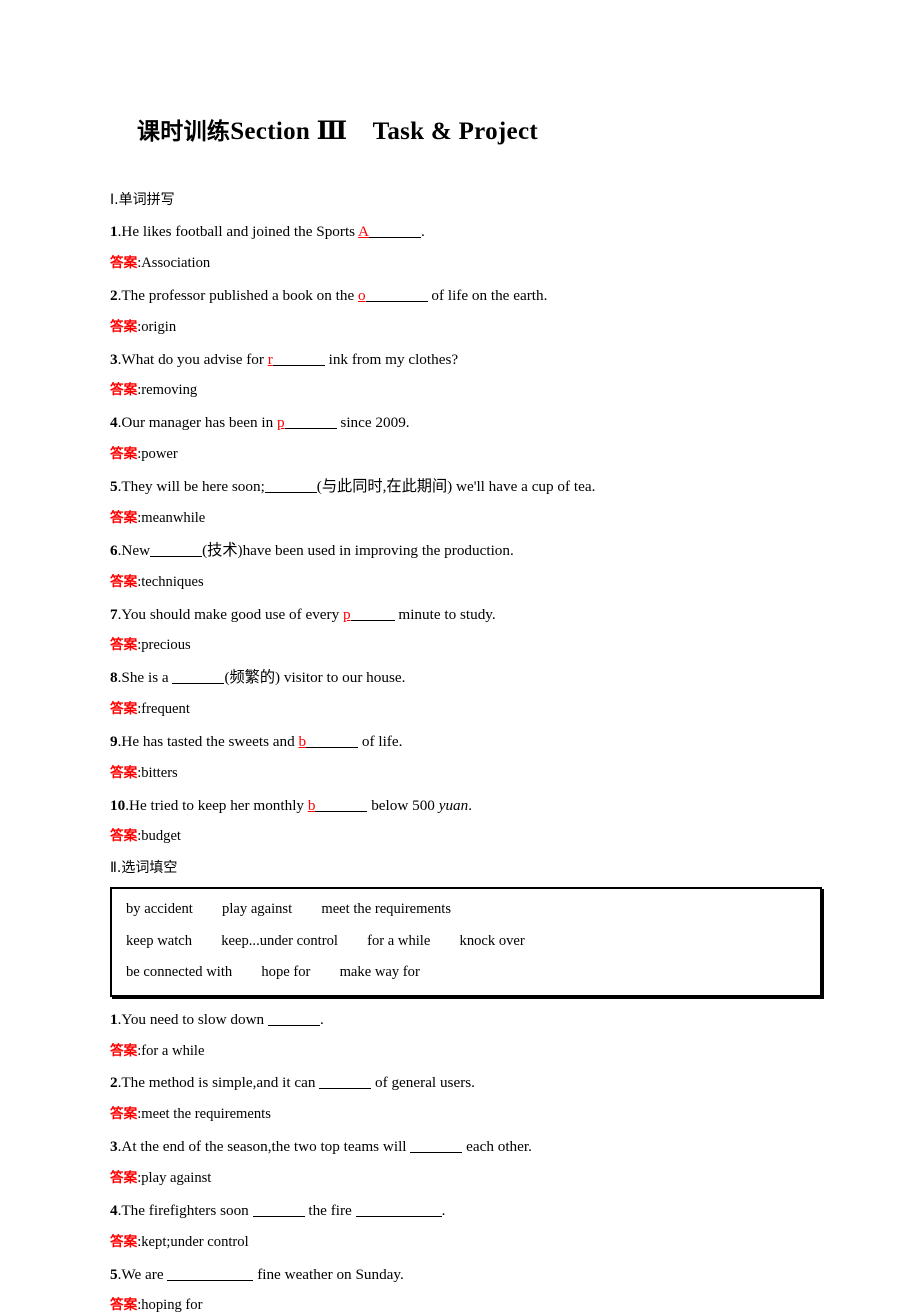  Describe the element at coordinates (273, 972) in the screenshot. I see `word-bank-row: be connected with hope for make way for` at that location.